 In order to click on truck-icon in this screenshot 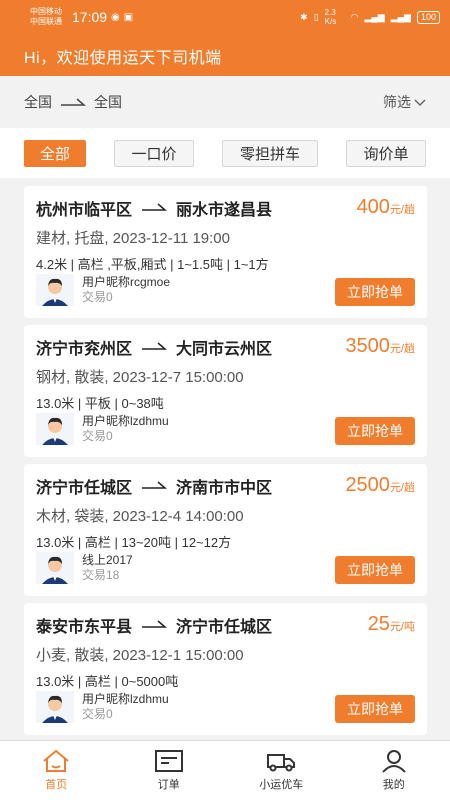, I will do `click(281, 763)`.